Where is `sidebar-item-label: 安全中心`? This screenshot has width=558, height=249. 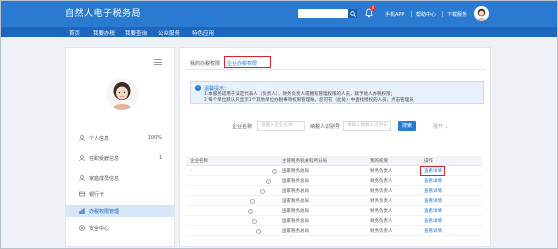 sidebar-item-label: 安全中心 is located at coordinates (99, 229).